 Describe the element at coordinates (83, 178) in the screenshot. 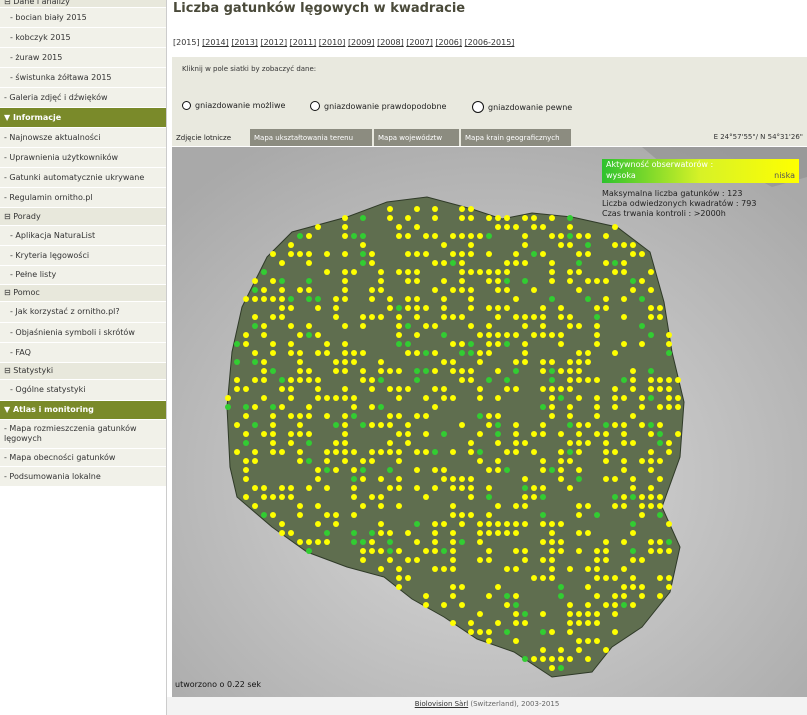

I see `sidebar-item: - Gatunki automatycznie ukrywane` at that location.